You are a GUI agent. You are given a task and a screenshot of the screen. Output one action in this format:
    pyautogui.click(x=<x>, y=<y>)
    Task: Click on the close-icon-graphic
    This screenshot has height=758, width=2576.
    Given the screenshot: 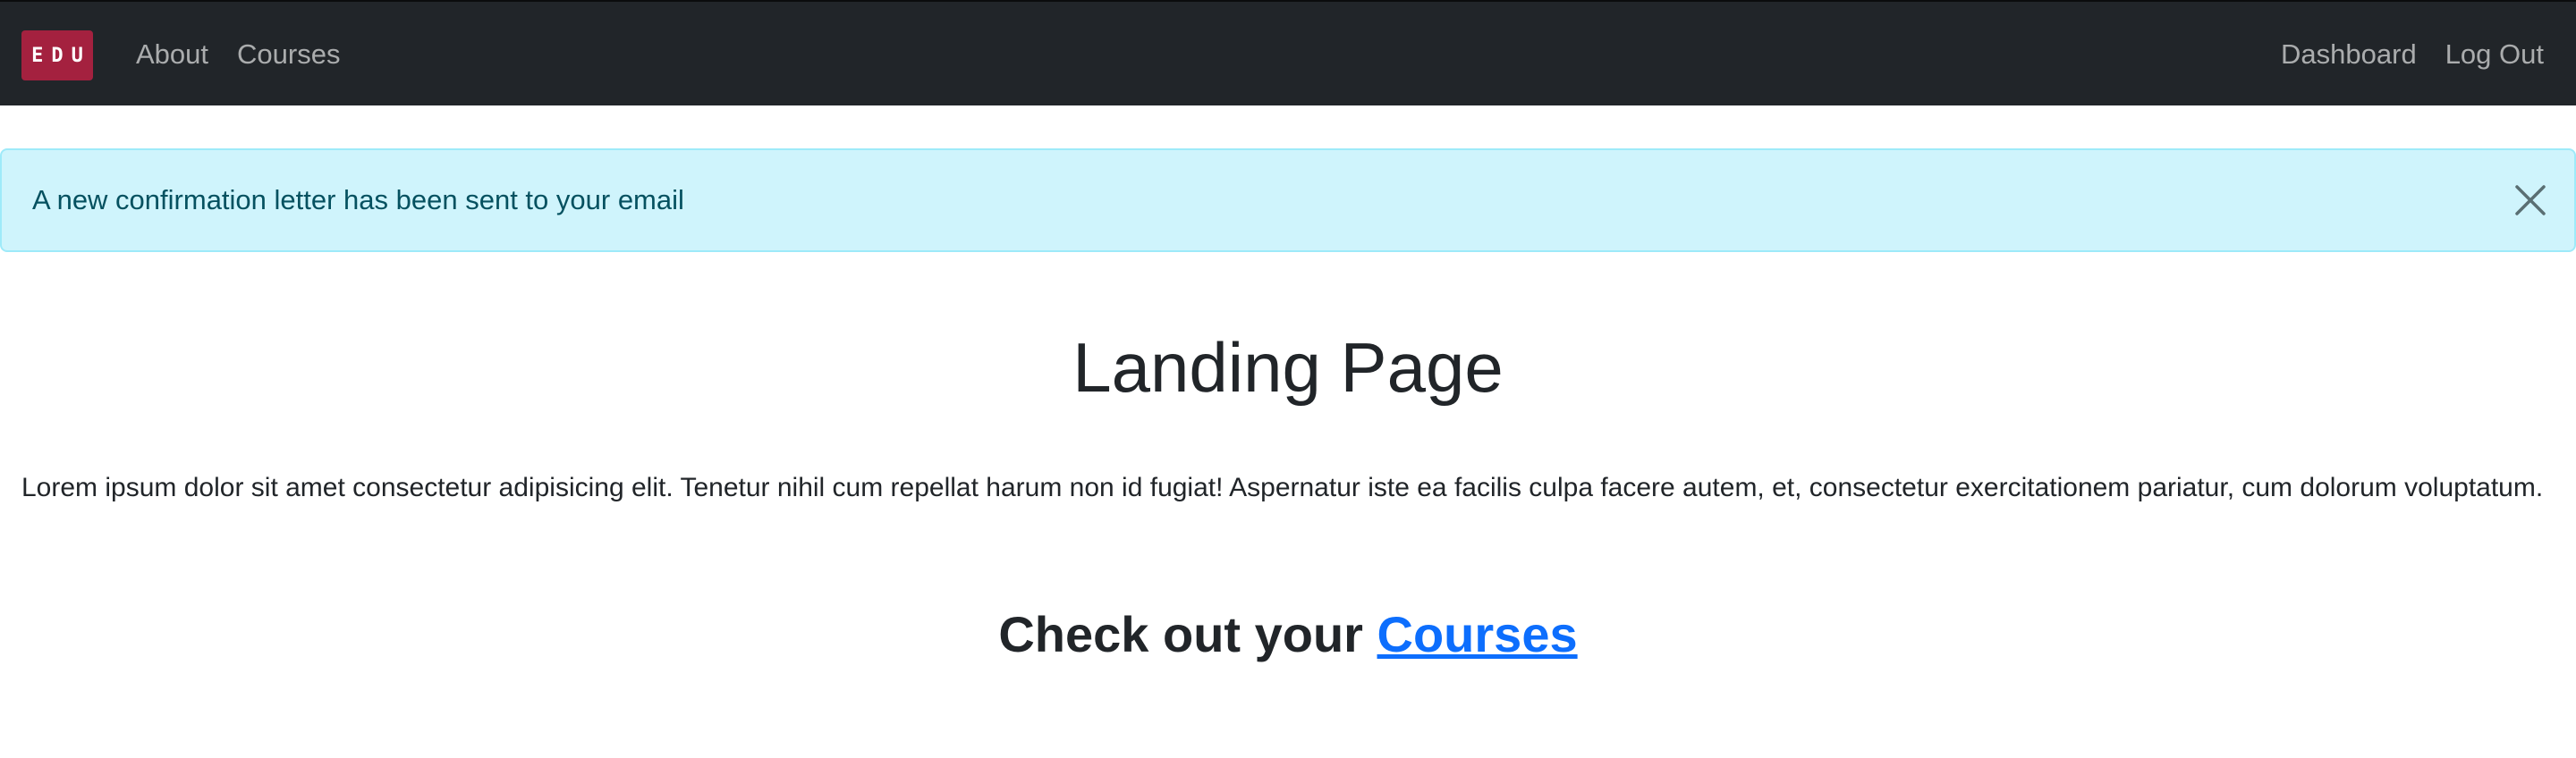 What is the action you would take?
    pyautogui.click(x=2530, y=200)
    